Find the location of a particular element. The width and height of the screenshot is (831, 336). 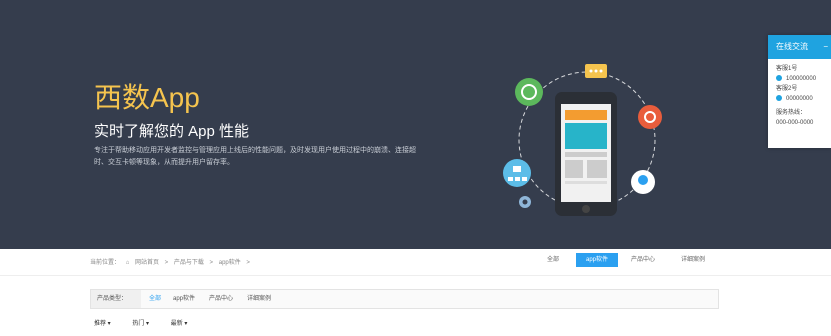

sort-popular: 热门 ▾ is located at coordinates (140, 324).